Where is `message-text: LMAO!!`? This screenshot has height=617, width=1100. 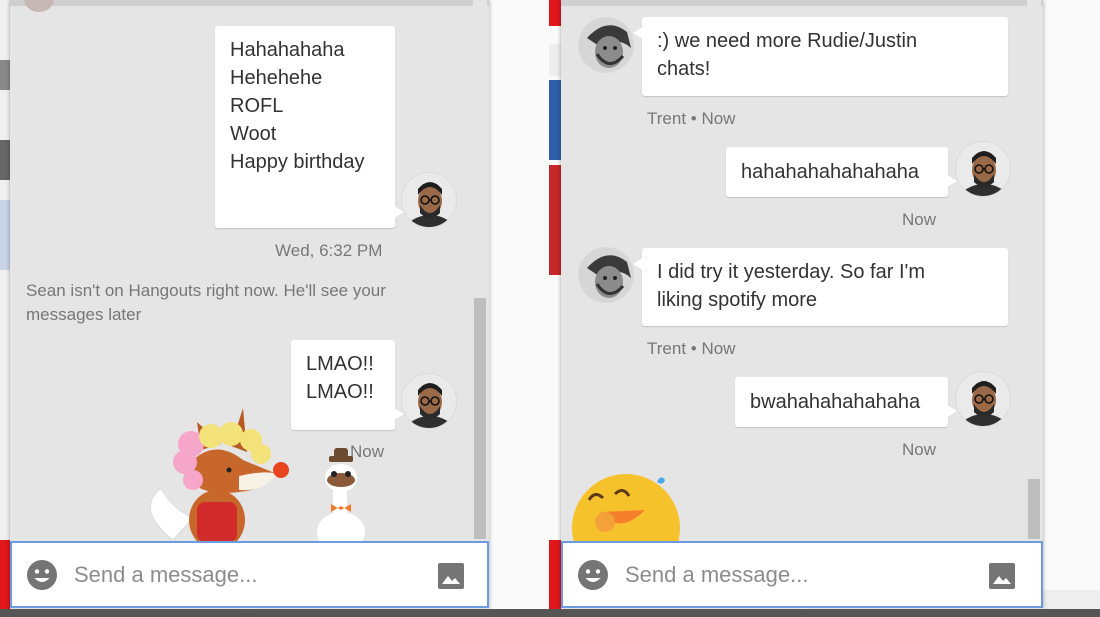
message-text: LMAO!! is located at coordinates (340, 364).